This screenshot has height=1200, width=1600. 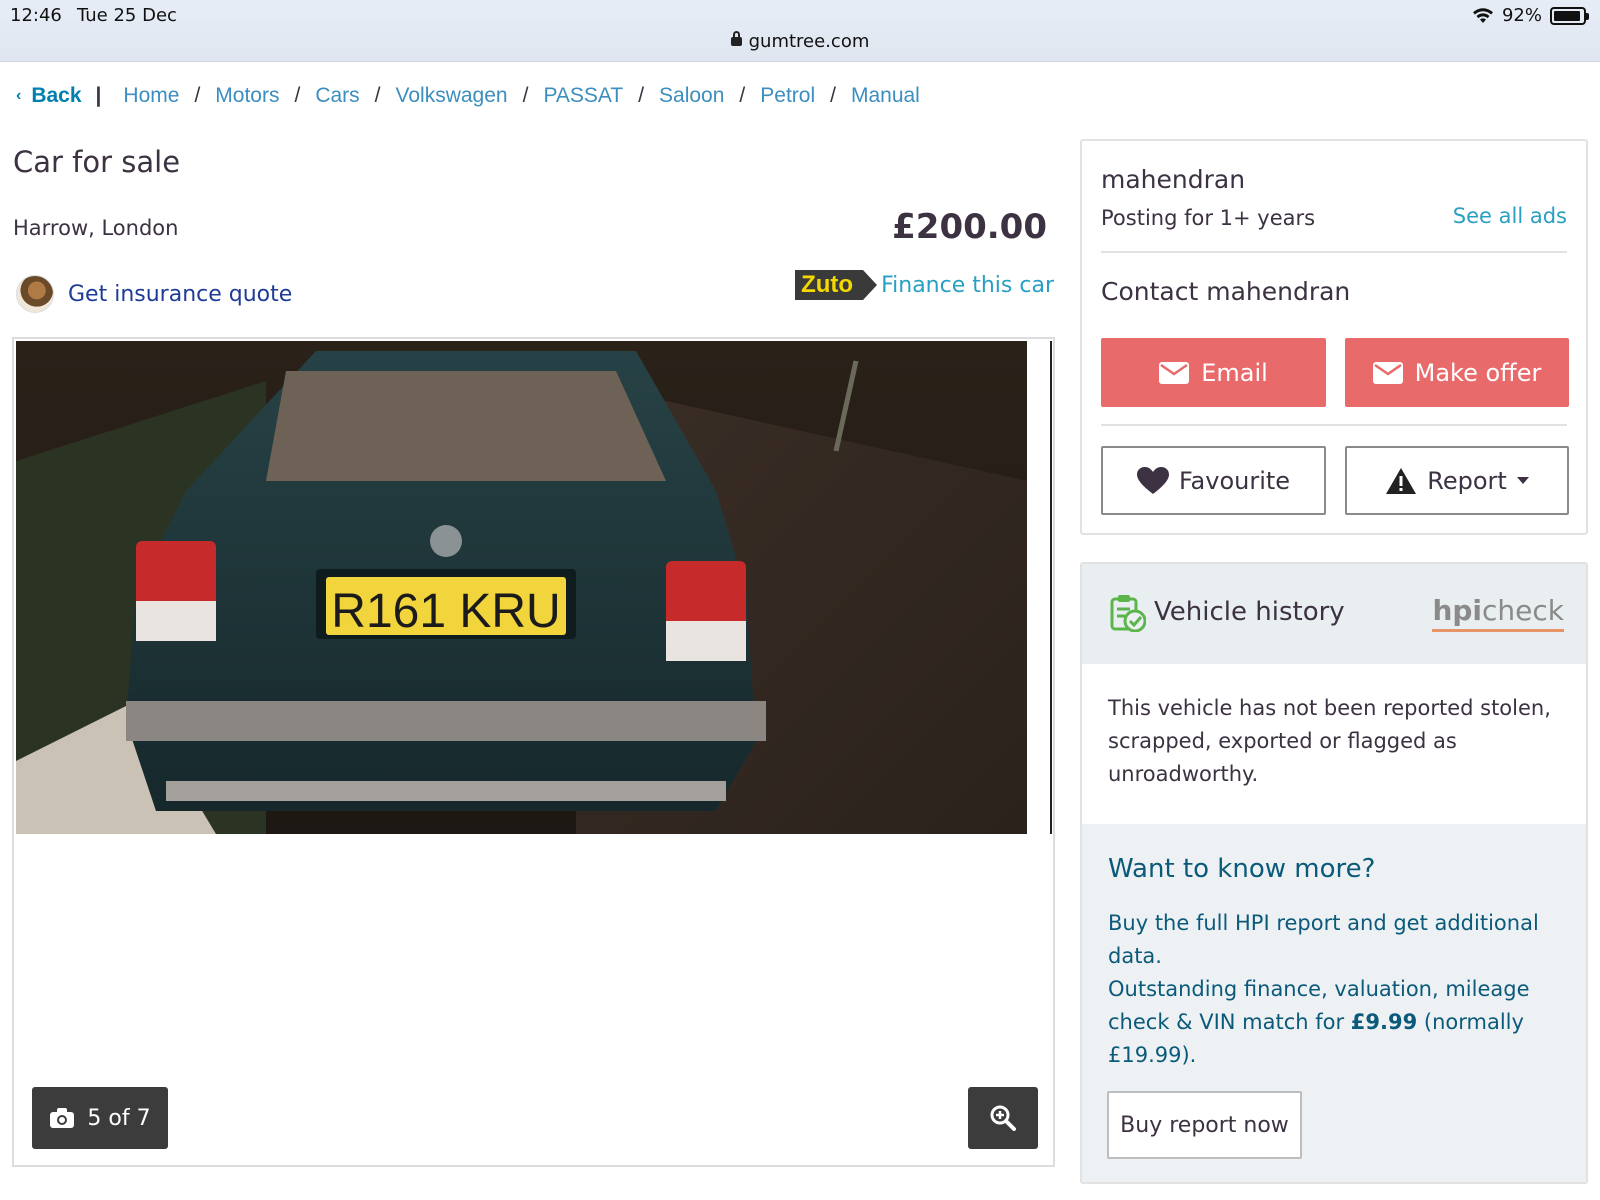 I want to click on listing-location: Harrow, London, so click(x=96, y=228).